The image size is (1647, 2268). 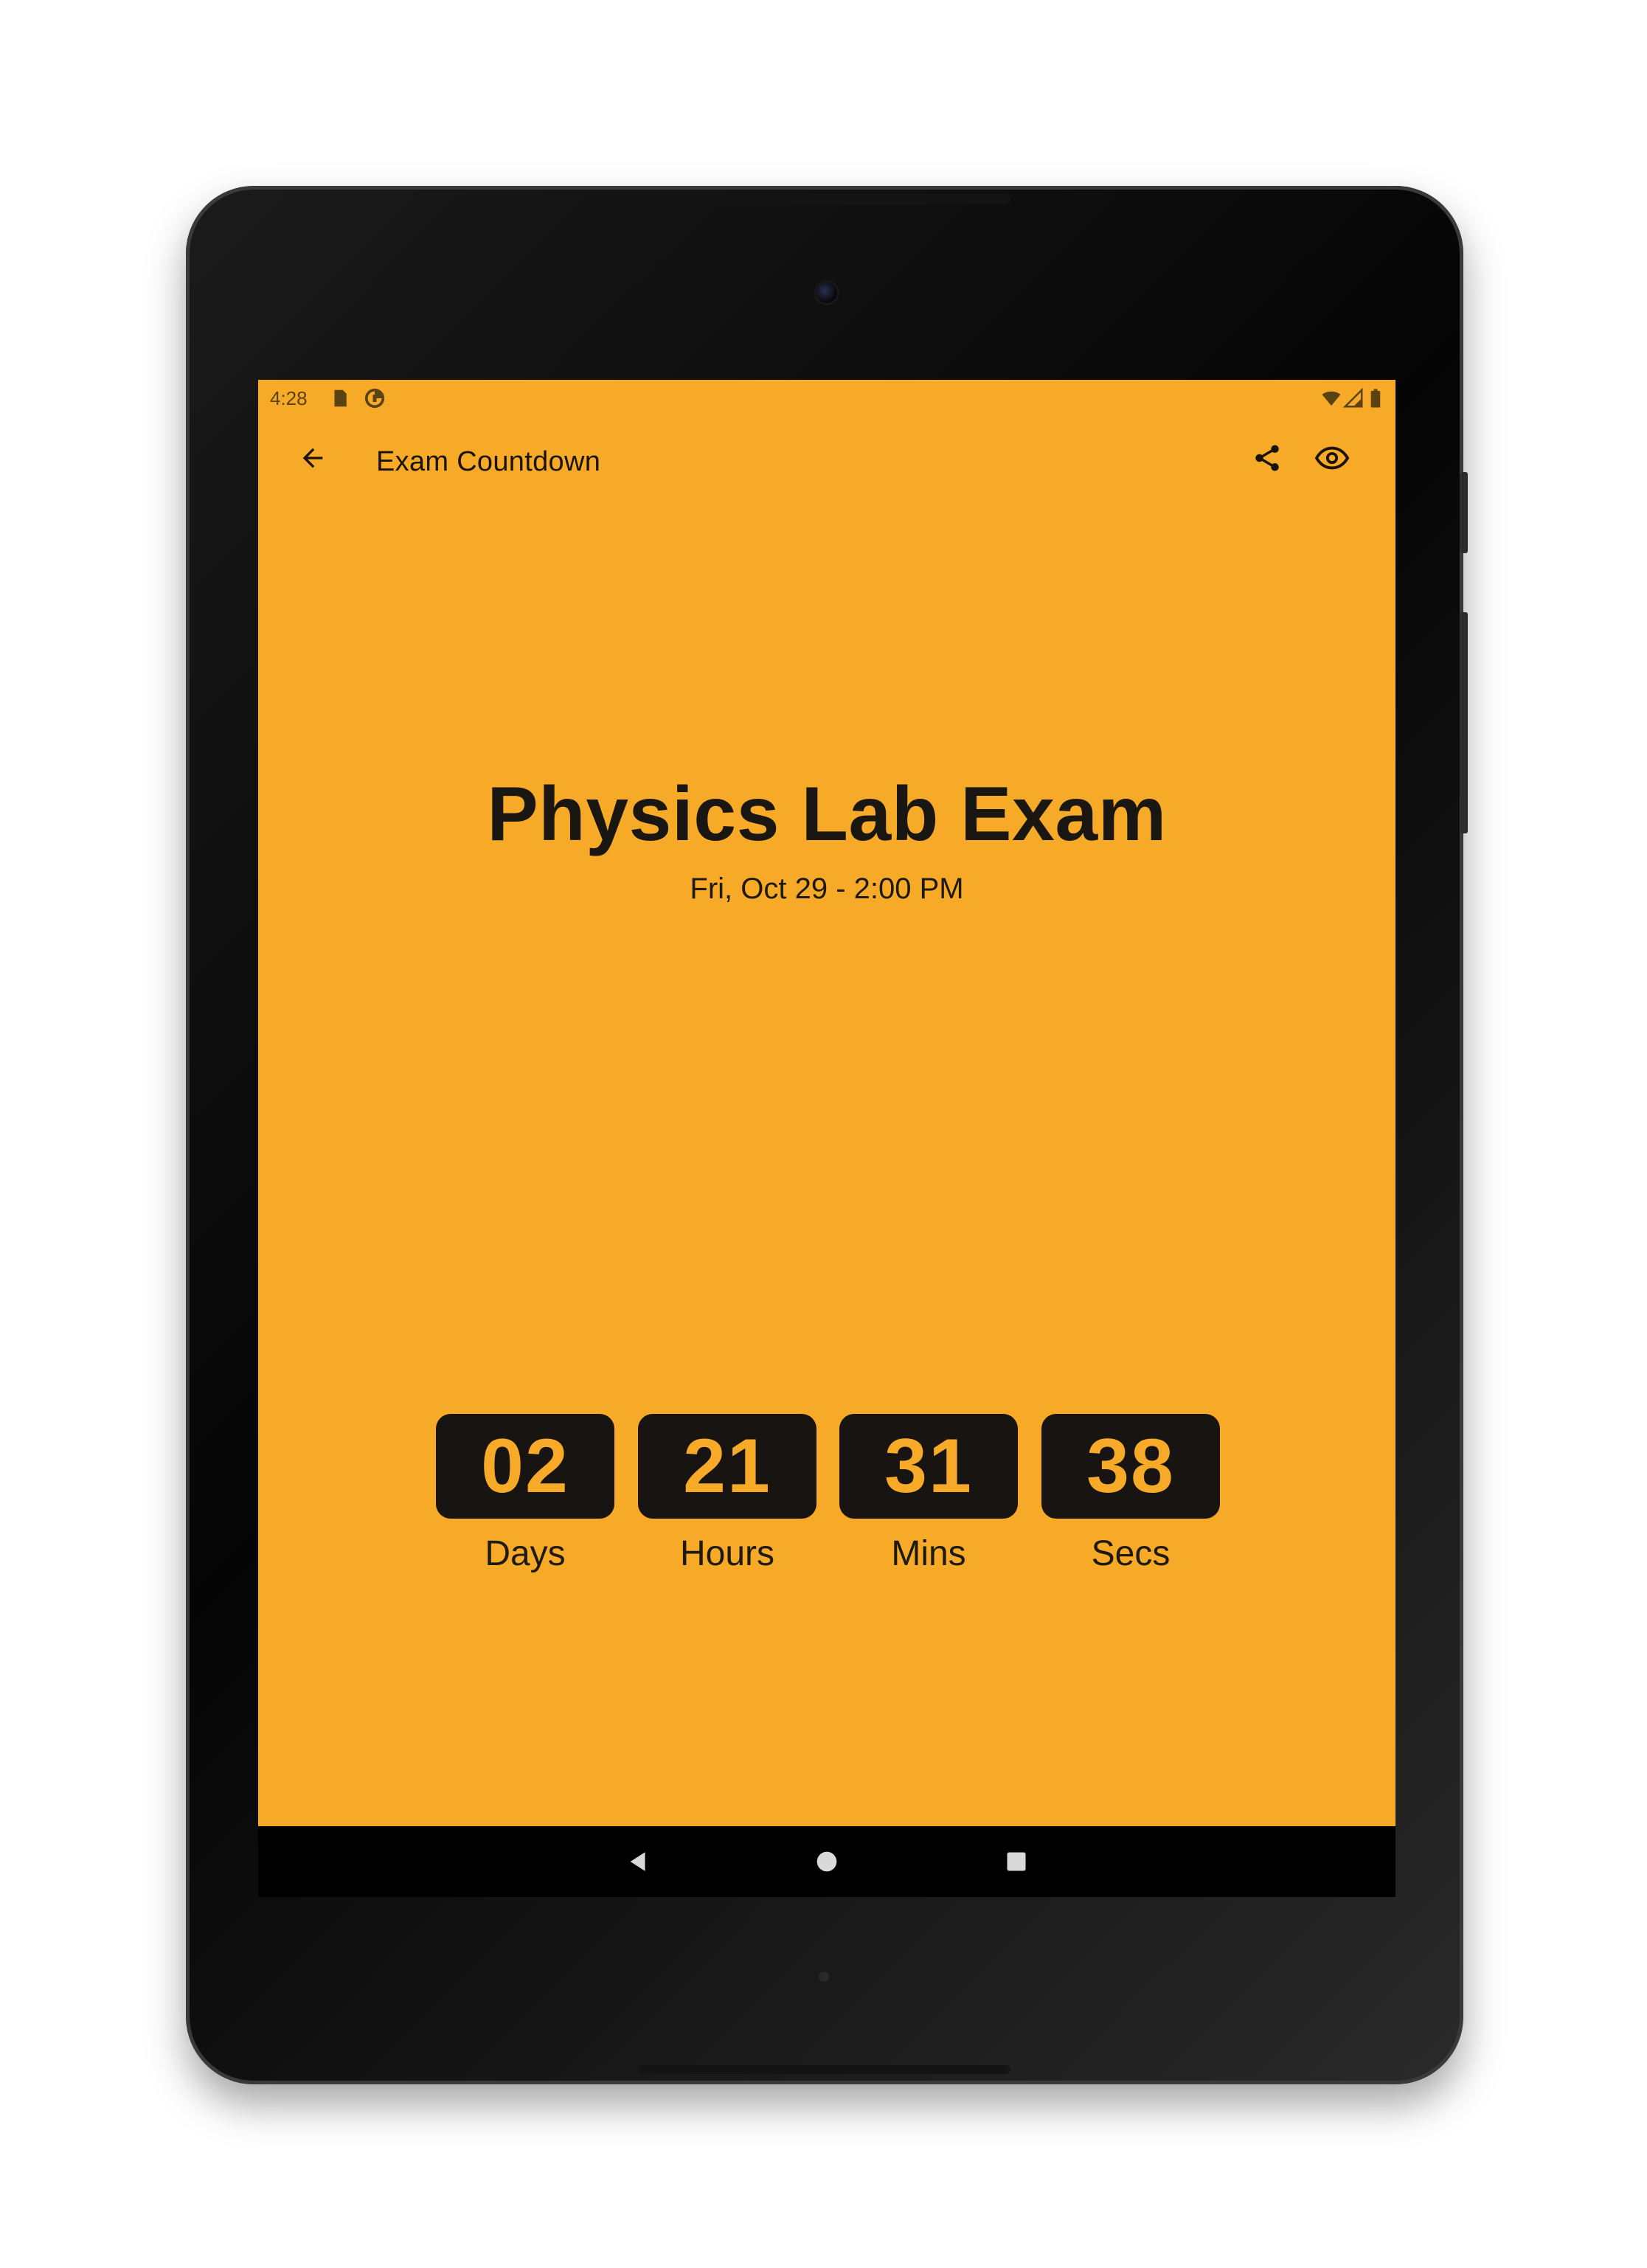 I want to click on eye-icon, so click(x=1332, y=458).